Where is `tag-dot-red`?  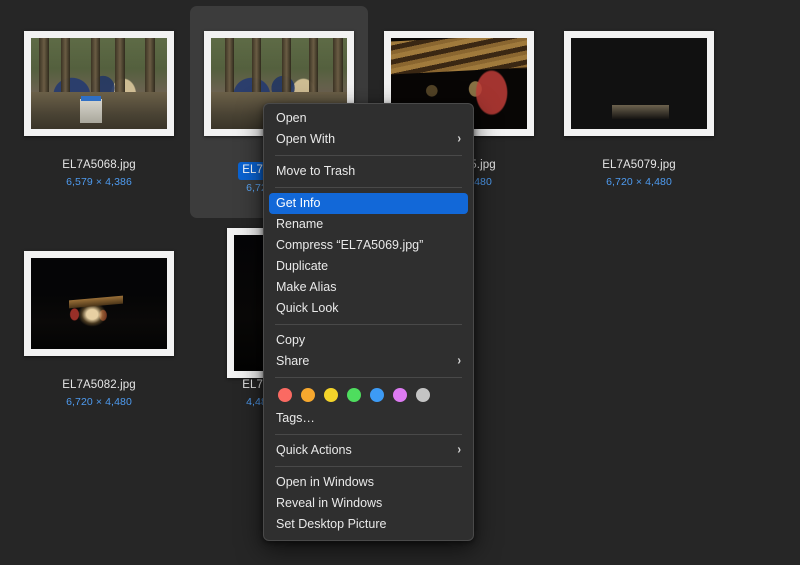
tag-dot-red is located at coordinates (285, 395).